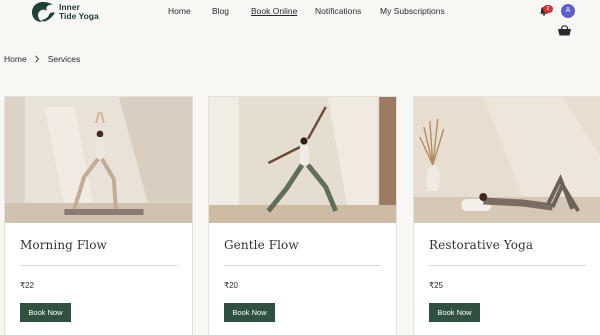 The image size is (600, 335). Describe the element at coordinates (15, 59) in the screenshot. I see `breadcrumb-home: Home` at that location.